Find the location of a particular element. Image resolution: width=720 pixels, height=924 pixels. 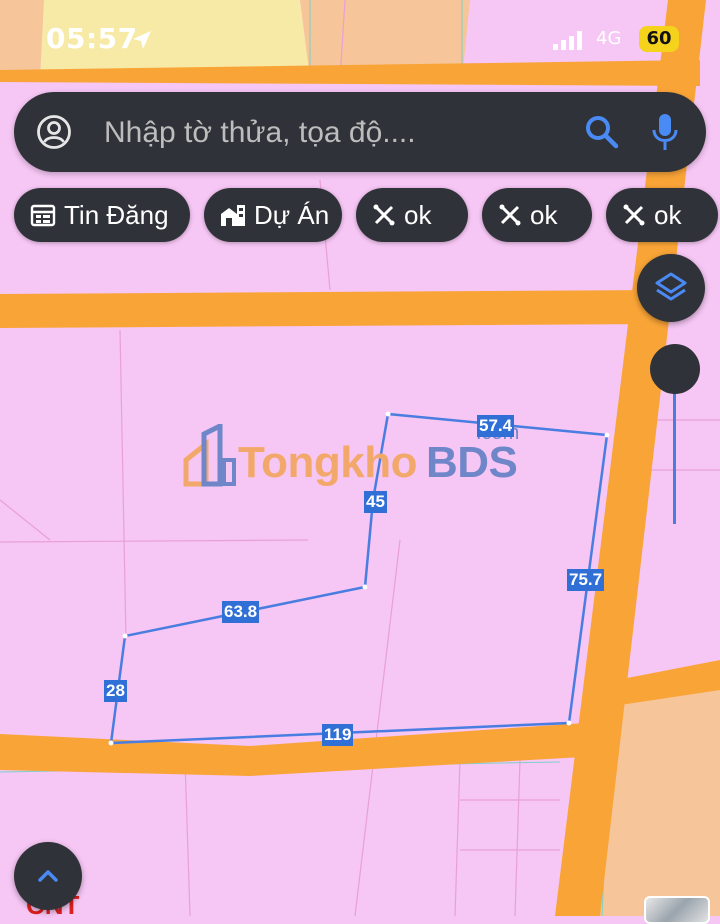

layers-button is located at coordinates (671, 288).